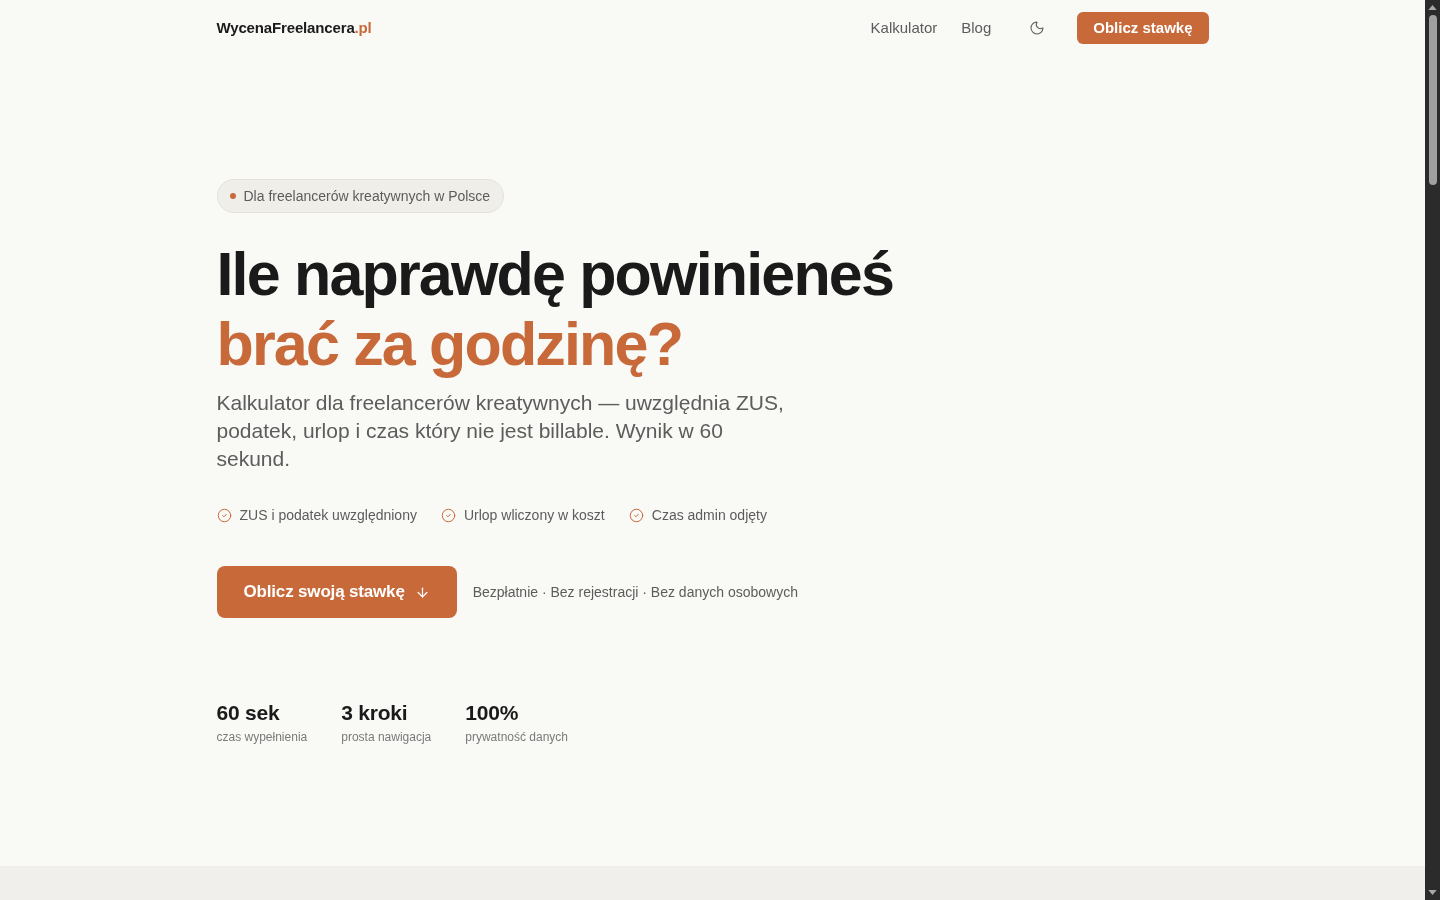 This screenshot has height=900, width=1440. I want to click on logo-link: WycenaFreelancera.pl, so click(294, 28).